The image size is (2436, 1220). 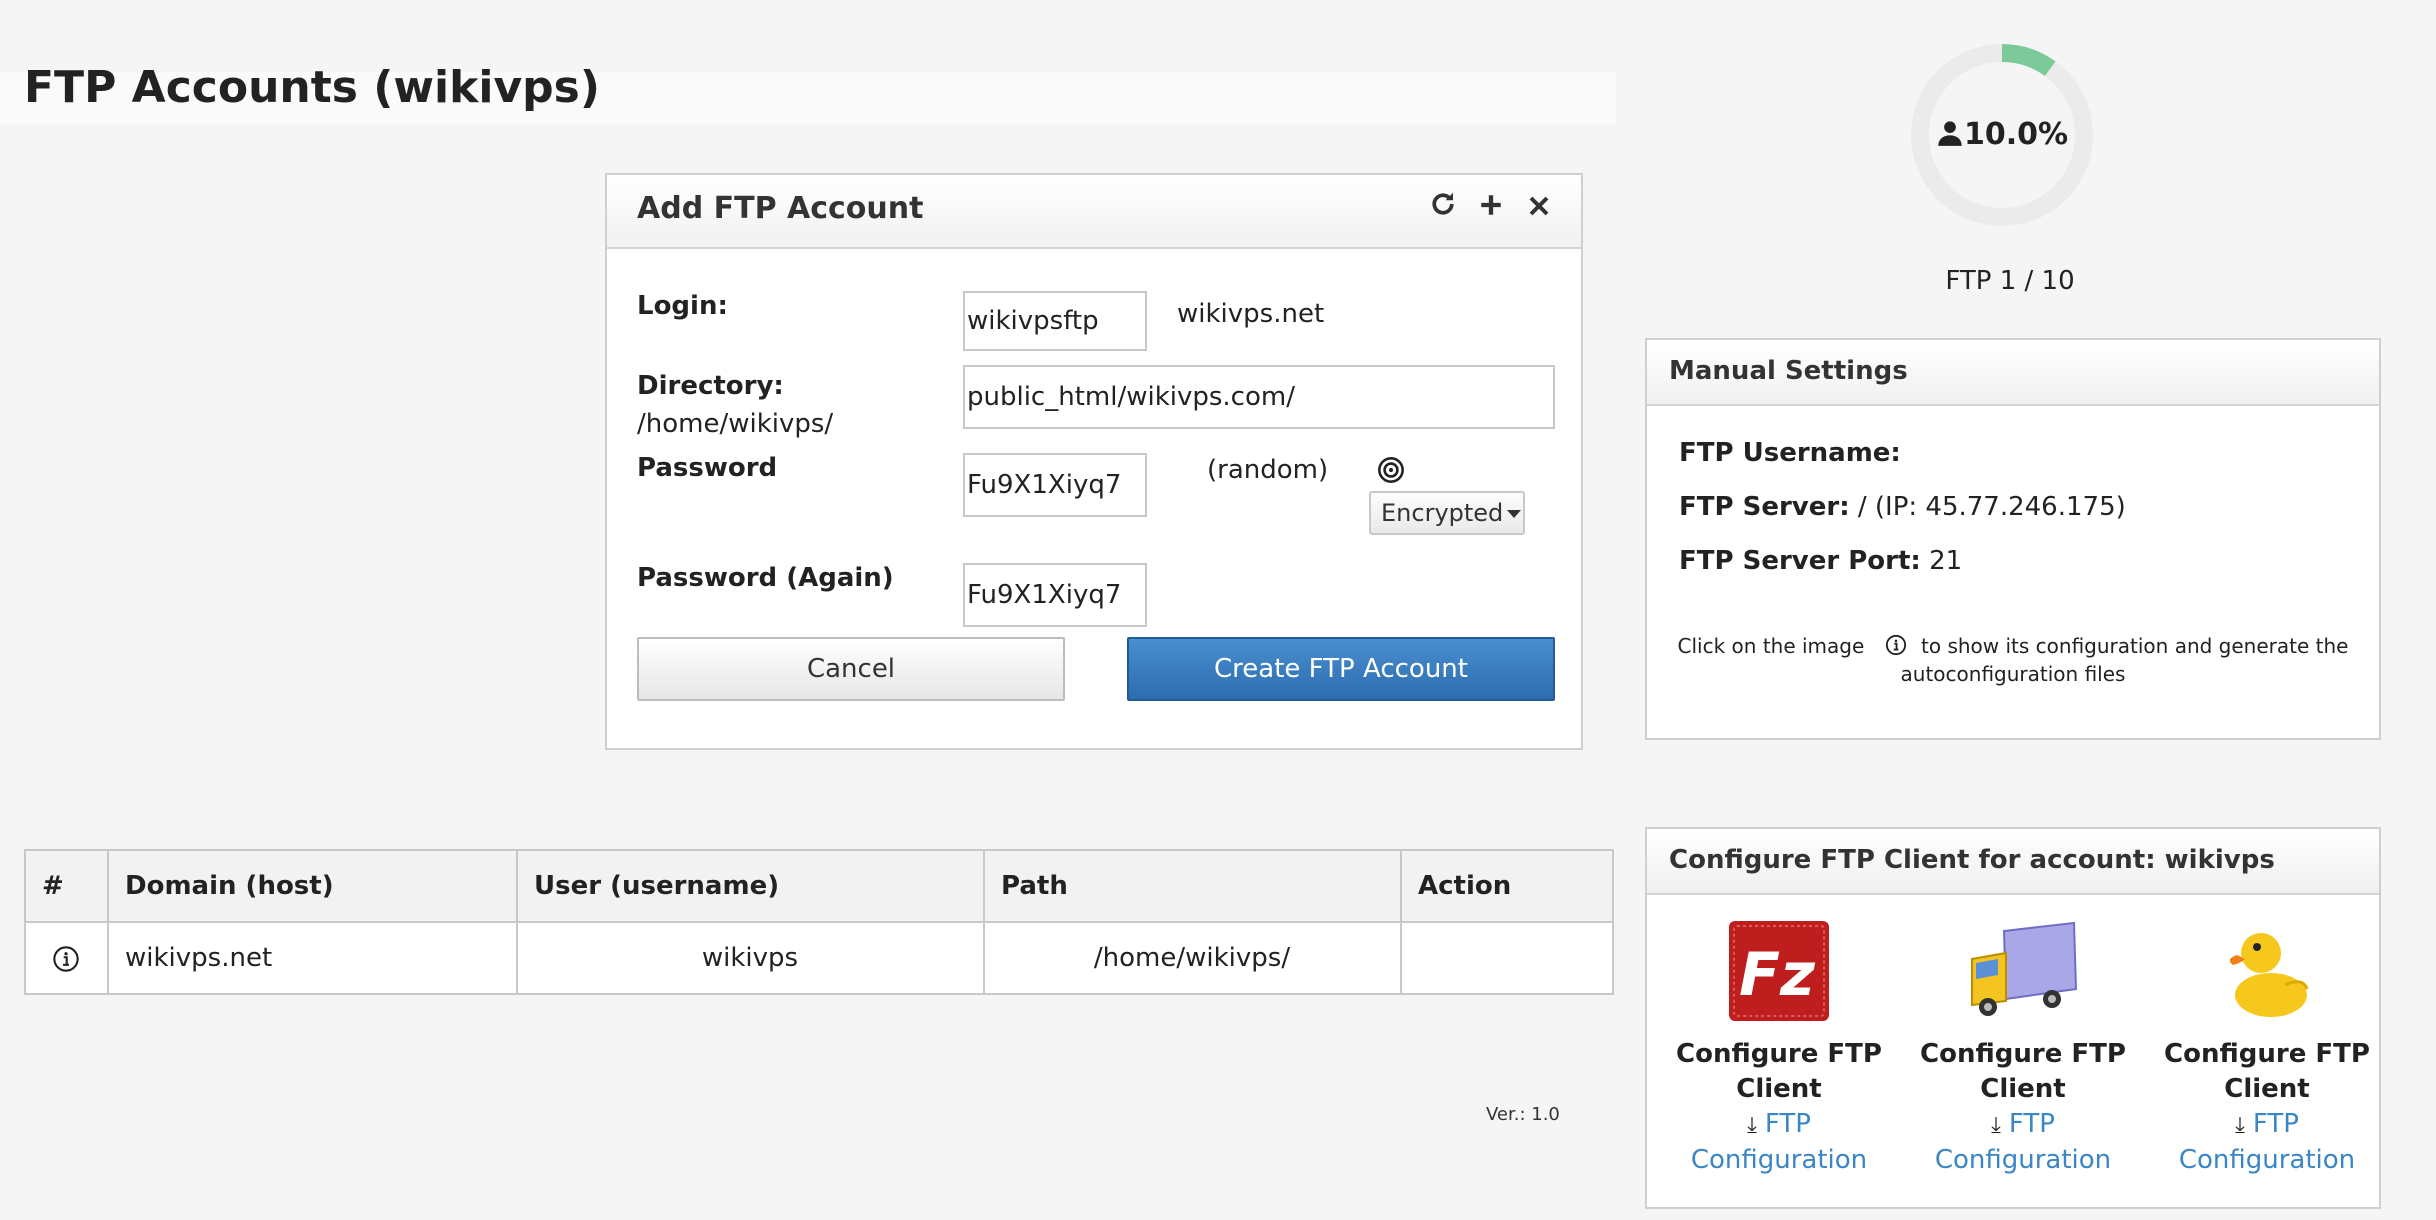 What do you see at coordinates (1094, 212) in the screenshot?
I see `dialog-header: Add FTP Account` at bounding box center [1094, 212].